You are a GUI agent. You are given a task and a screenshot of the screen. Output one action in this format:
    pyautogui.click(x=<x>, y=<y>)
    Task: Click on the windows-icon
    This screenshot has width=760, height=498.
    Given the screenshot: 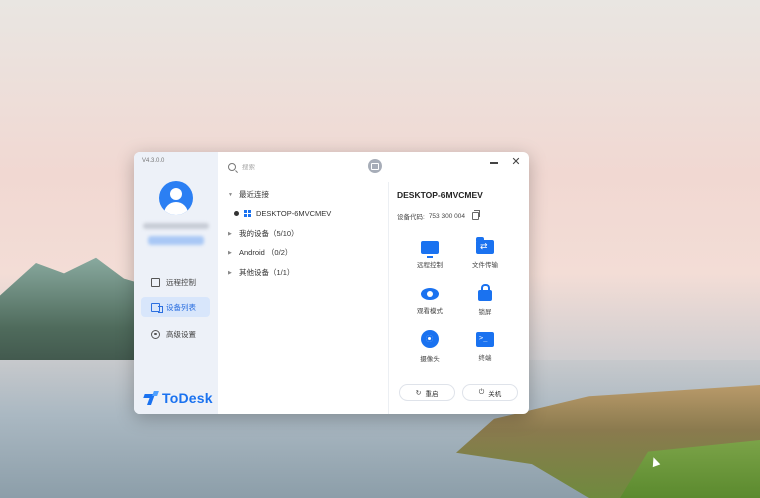 What is the action you would take?
    pyautogui.click(x=247, y=213)
    